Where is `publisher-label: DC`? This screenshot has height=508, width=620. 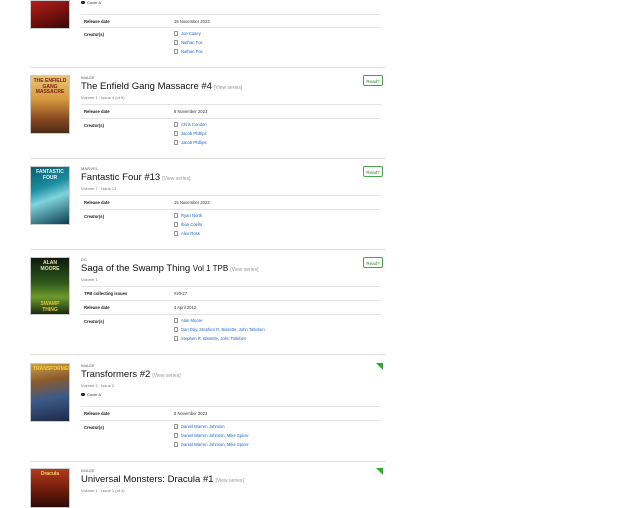 publisher-label: DC is located at coordinates (84, 259).